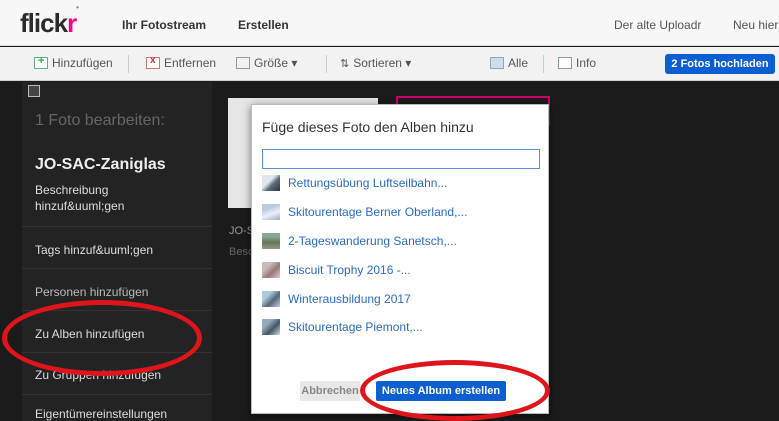  I want to click on size-dropdown: Größe ▾, so click(266, 63).